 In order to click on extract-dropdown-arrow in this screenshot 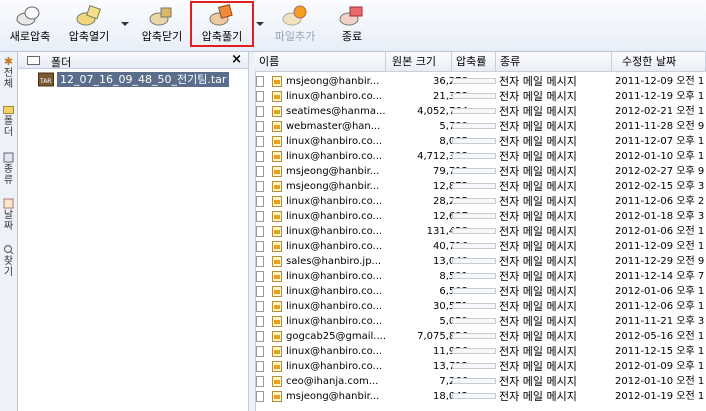, I will do `click(260, 24)`.